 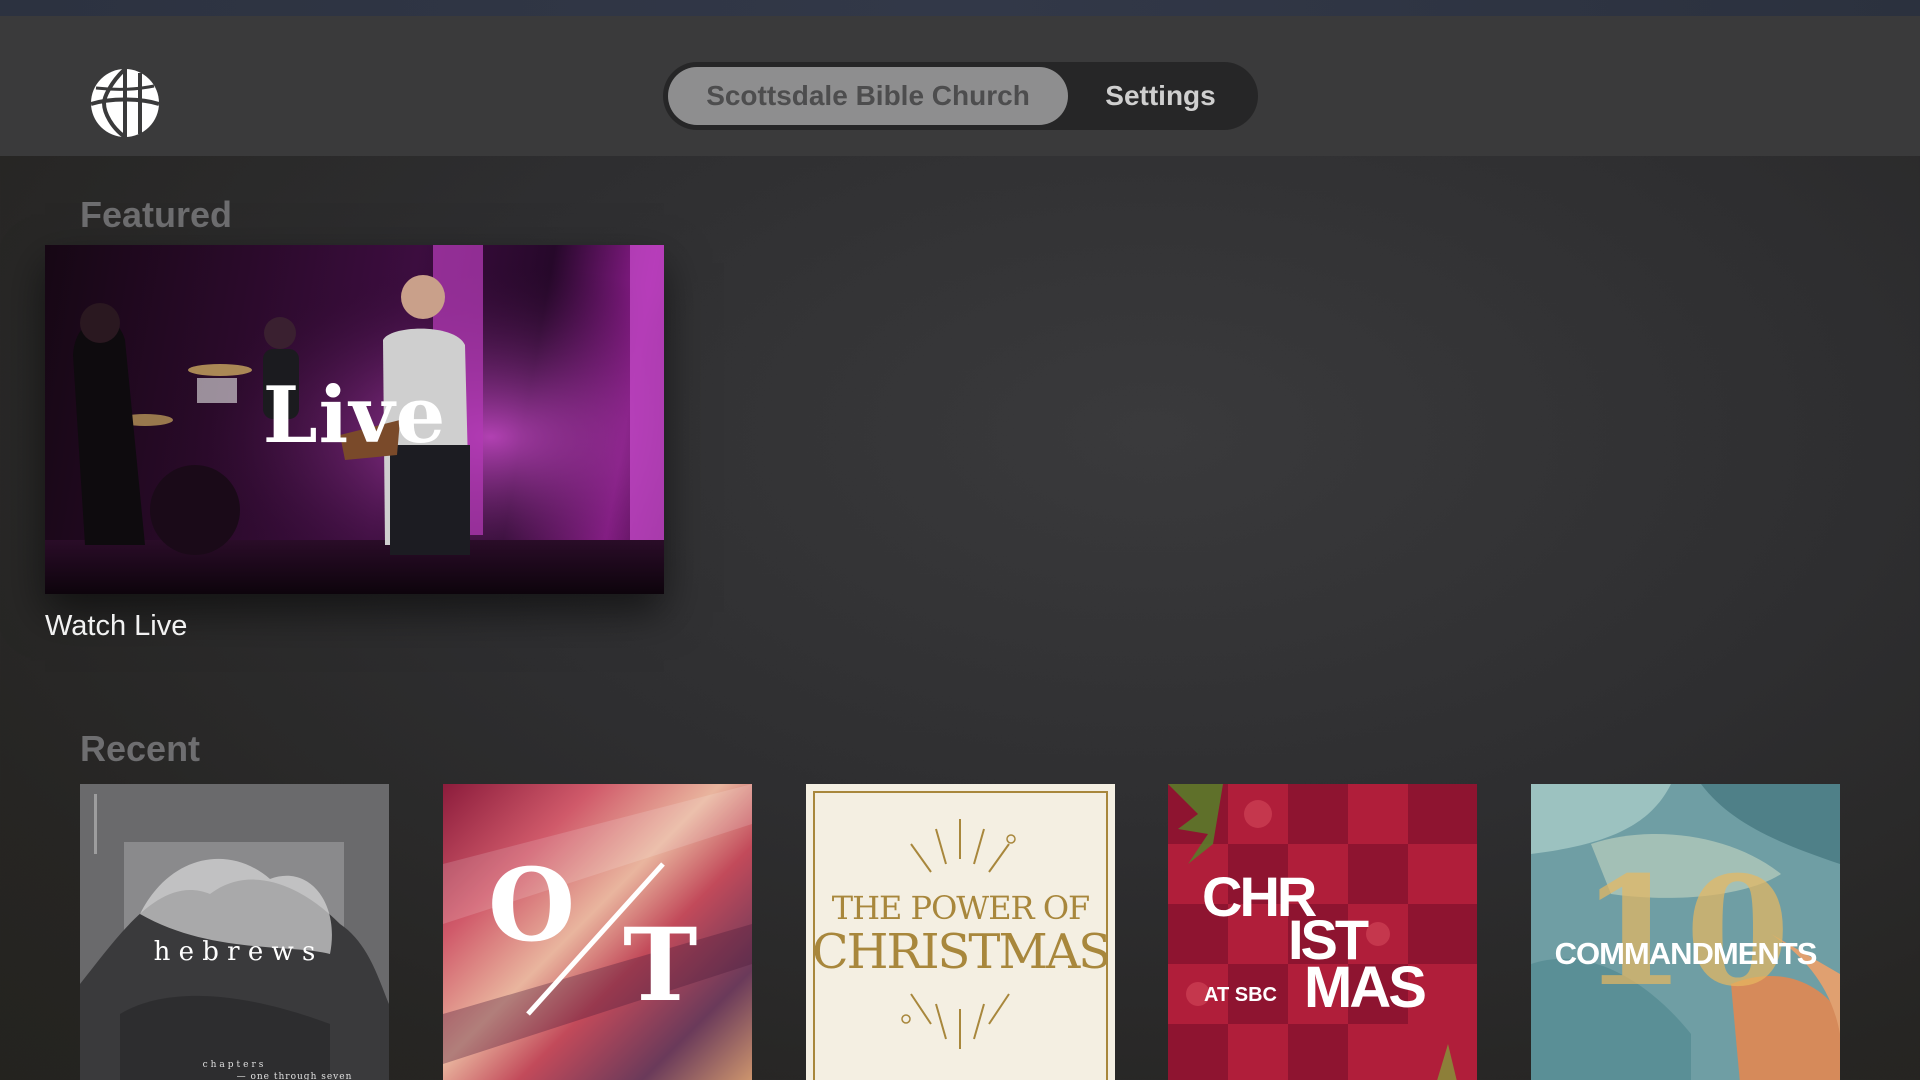 What do you see at coordinates (960, 8) in the screenshot?
I see `top-edge-strip` at bounding box center [960, 8].